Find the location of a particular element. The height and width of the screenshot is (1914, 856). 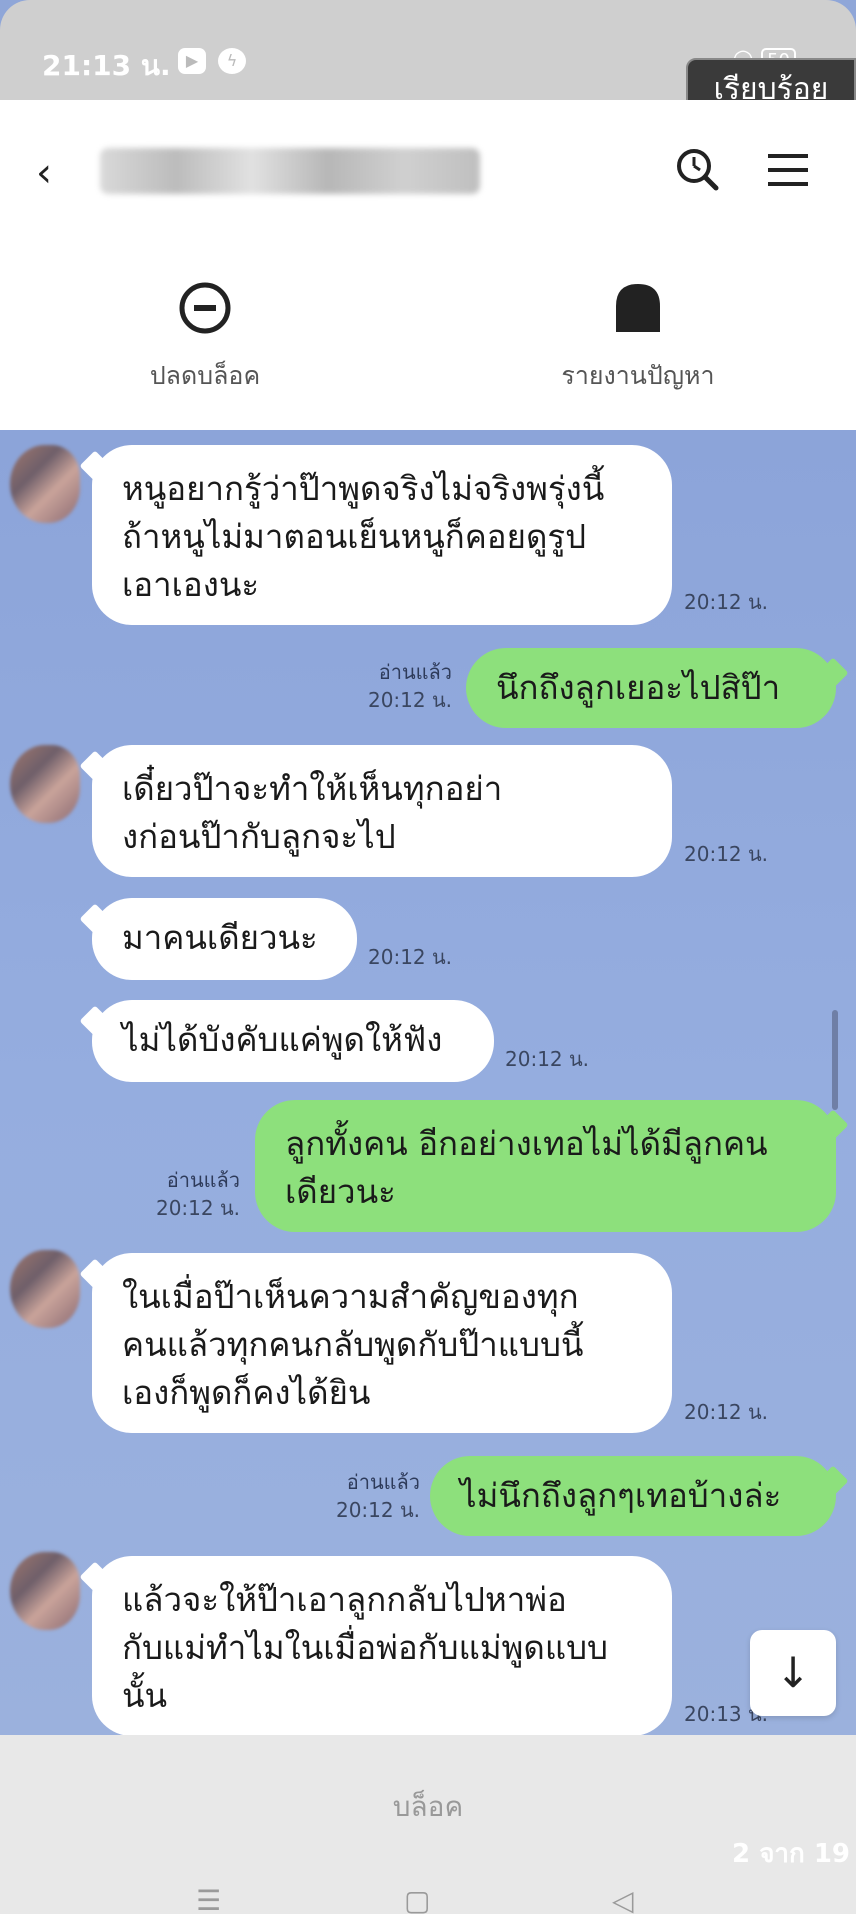

back-nav-icon: ◁ is located at coordinates (623, 1899).